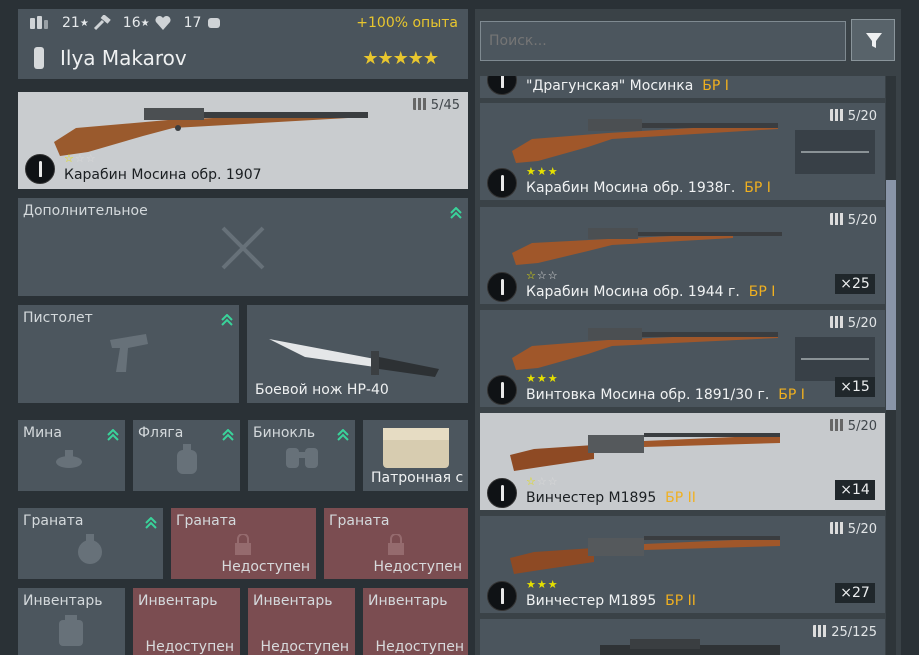 This screenshot has width=919, height=655. I want to click on filter-button, so click(873, 40).